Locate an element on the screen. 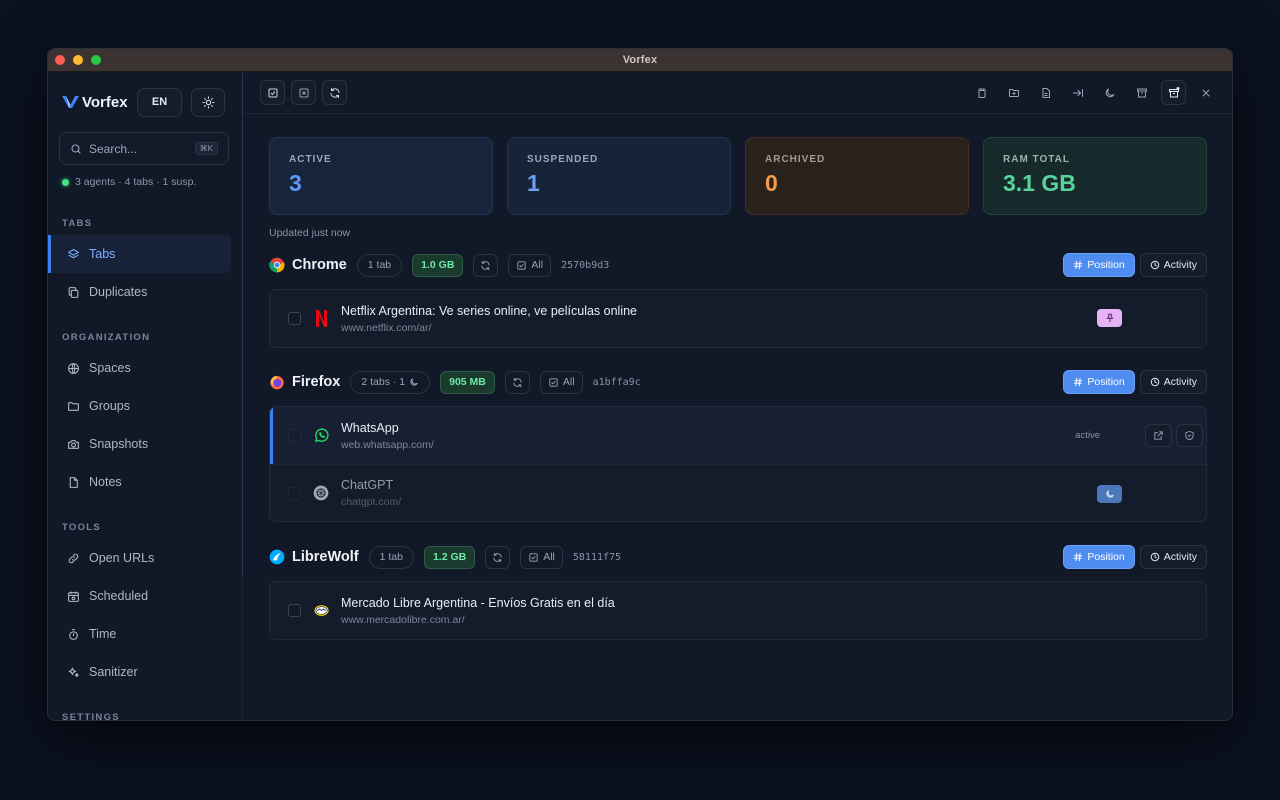  tab-title: ChatGPT is located at coordinates (367, 485).